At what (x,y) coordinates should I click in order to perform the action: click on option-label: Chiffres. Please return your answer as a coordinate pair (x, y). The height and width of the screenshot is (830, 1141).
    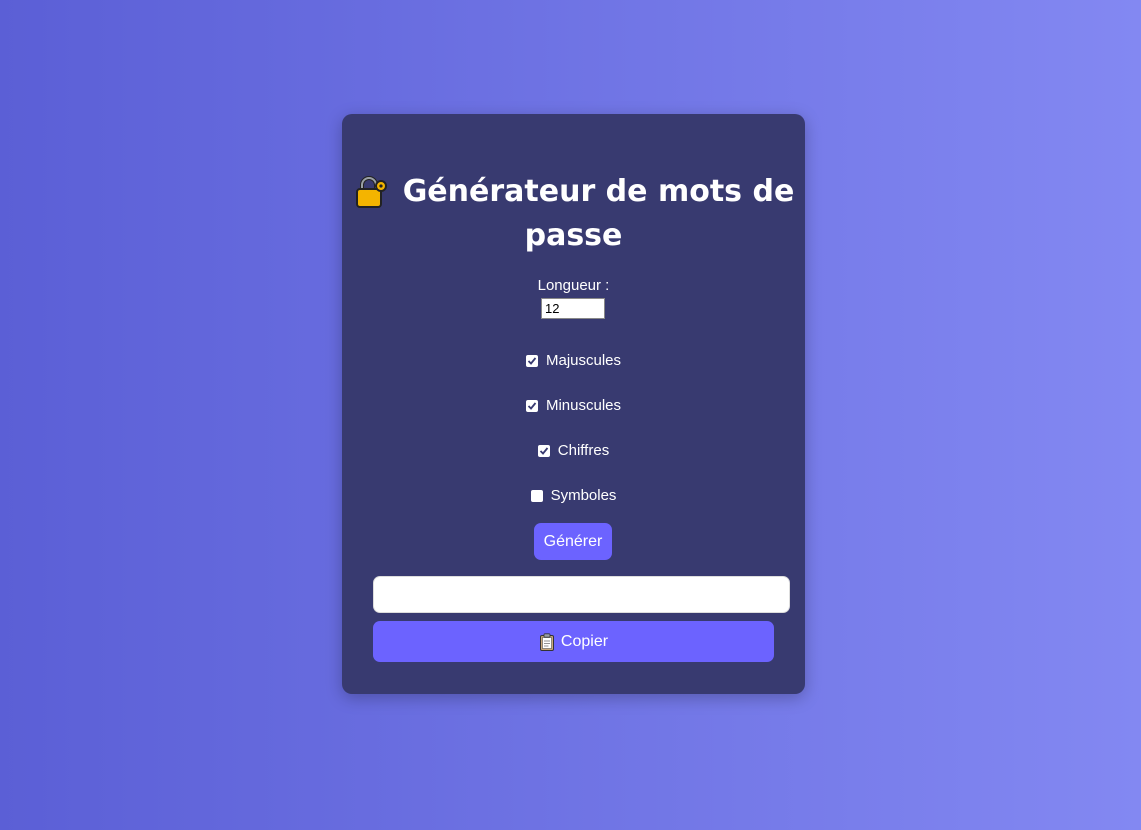
    Looking at the image, I should click on (583, 450).